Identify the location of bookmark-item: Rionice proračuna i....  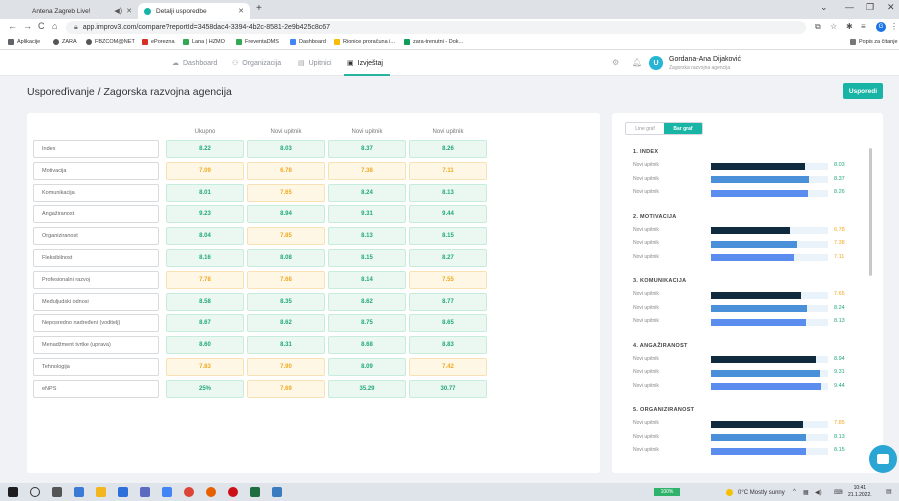
(364, 42).